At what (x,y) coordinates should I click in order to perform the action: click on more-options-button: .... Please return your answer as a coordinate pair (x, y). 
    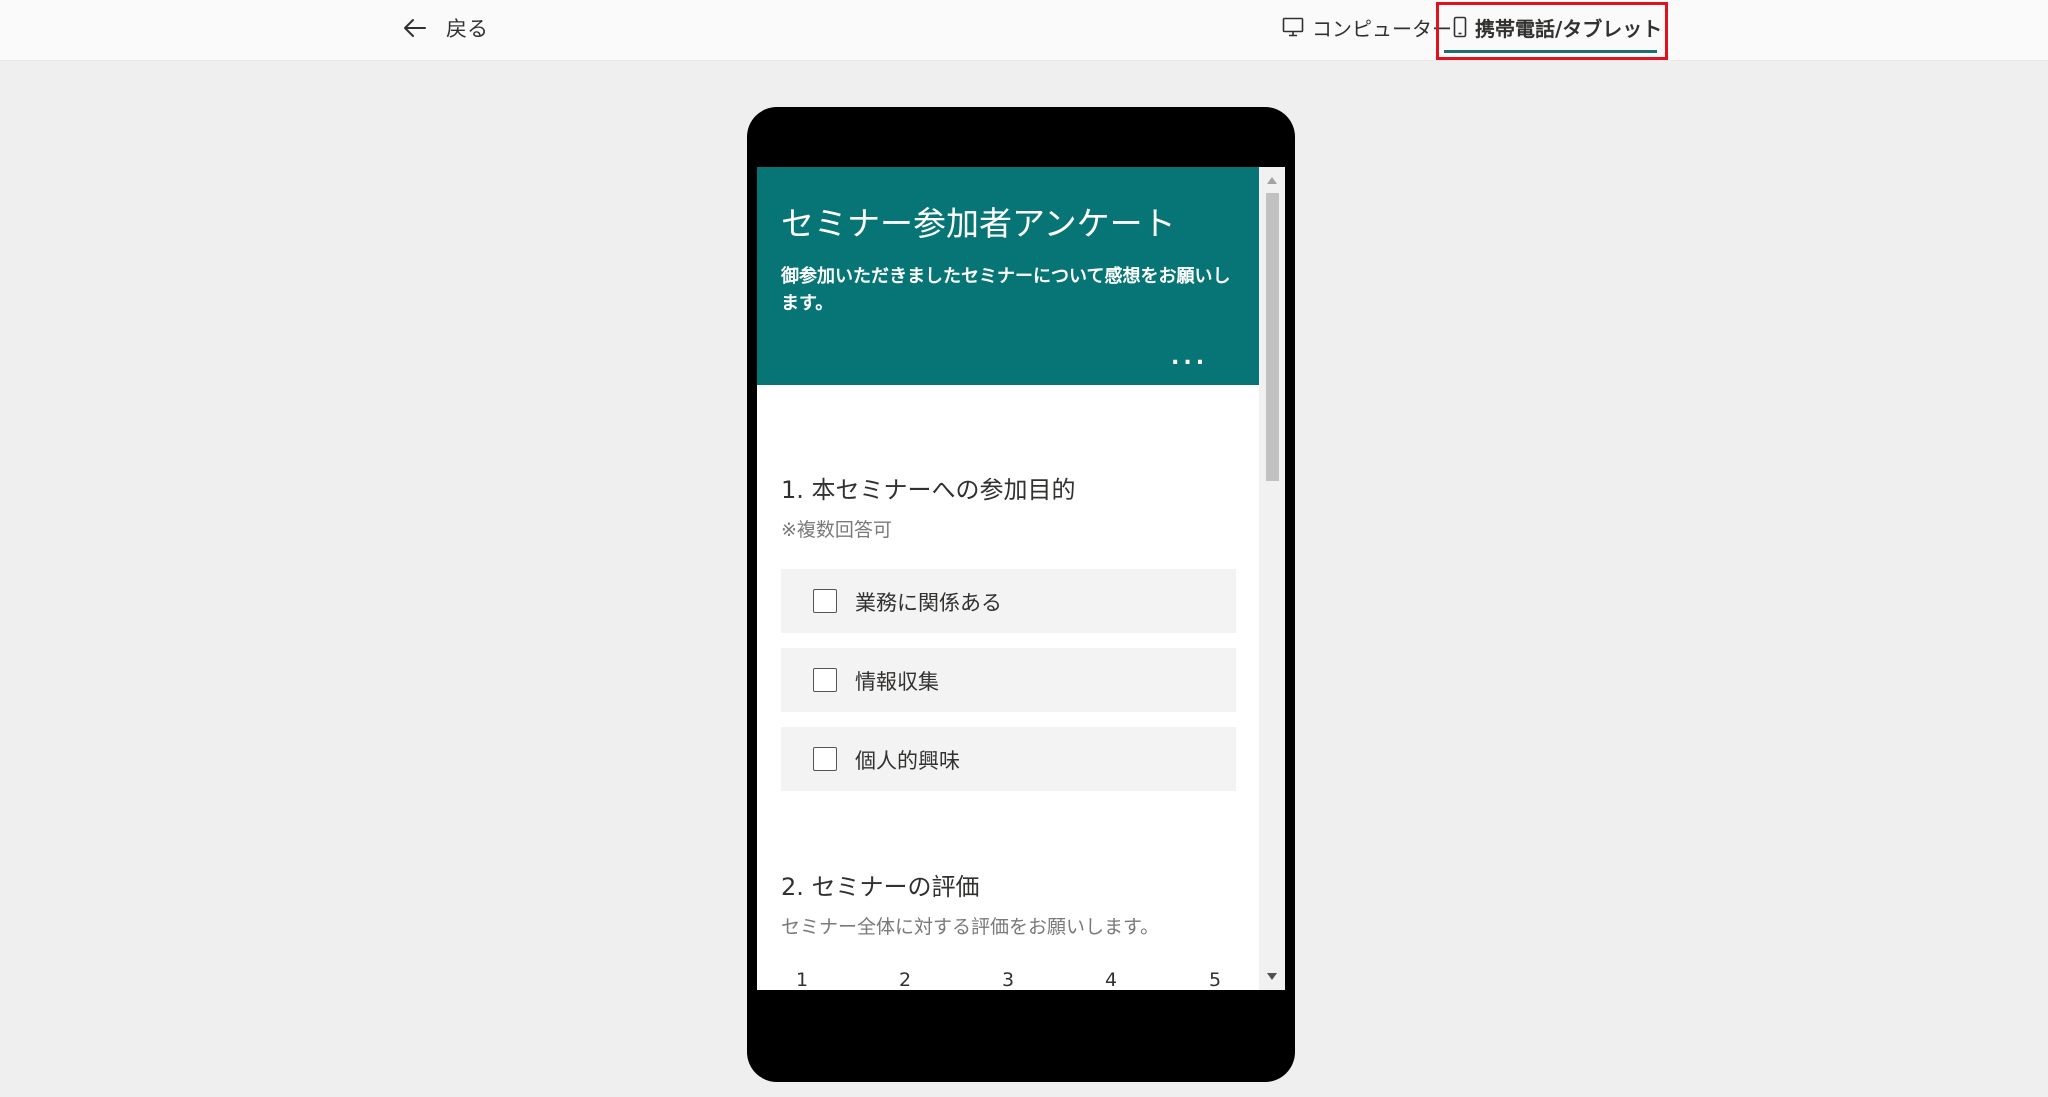
    Looking at the image, I should click on (1189, 357).